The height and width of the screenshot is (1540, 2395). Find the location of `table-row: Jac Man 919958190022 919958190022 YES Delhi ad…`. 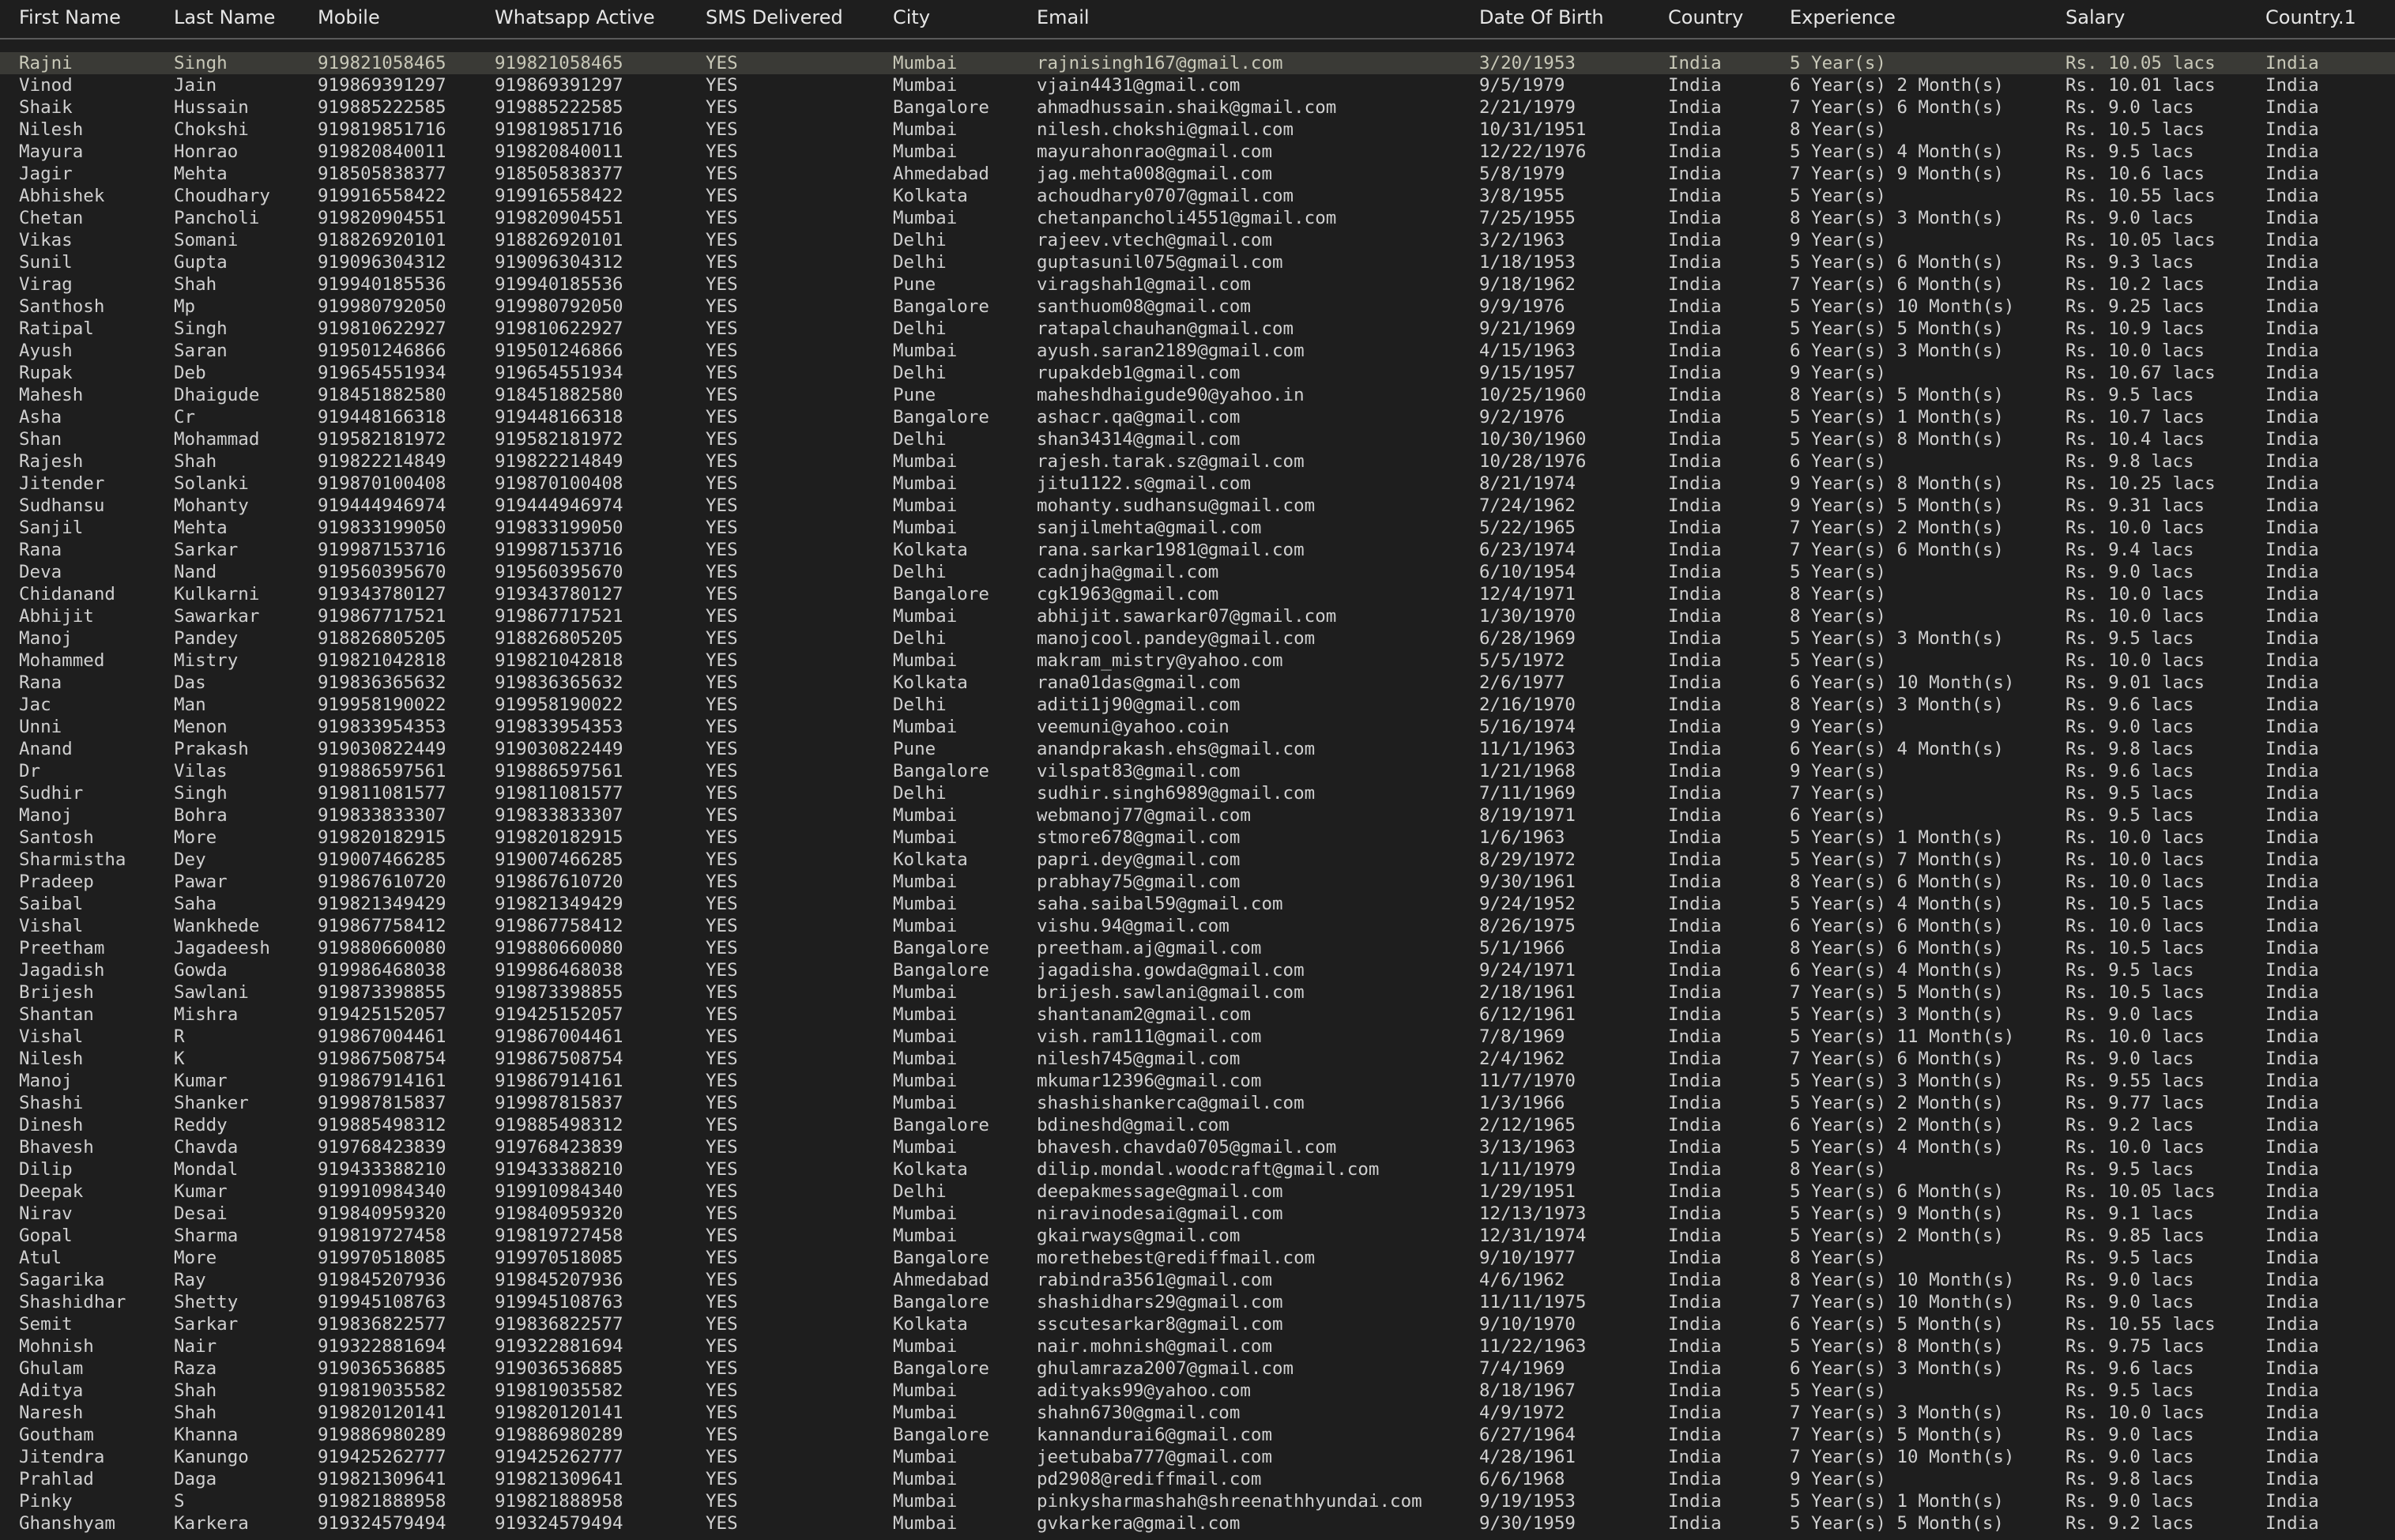

table-row: Jac Man 919958190022 919958190022 YES Delhi ad… is located at coordinates (1198, 705).